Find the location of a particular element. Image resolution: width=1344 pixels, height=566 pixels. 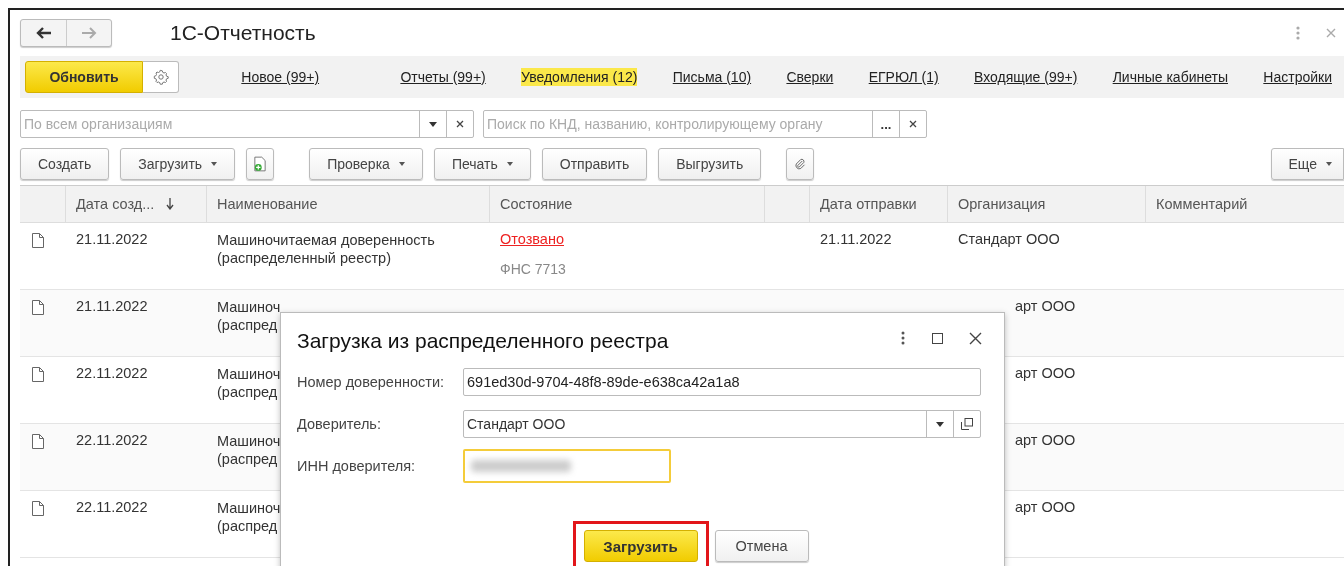

toolbar-button: Загрузить is located at coordinates (178, 164).